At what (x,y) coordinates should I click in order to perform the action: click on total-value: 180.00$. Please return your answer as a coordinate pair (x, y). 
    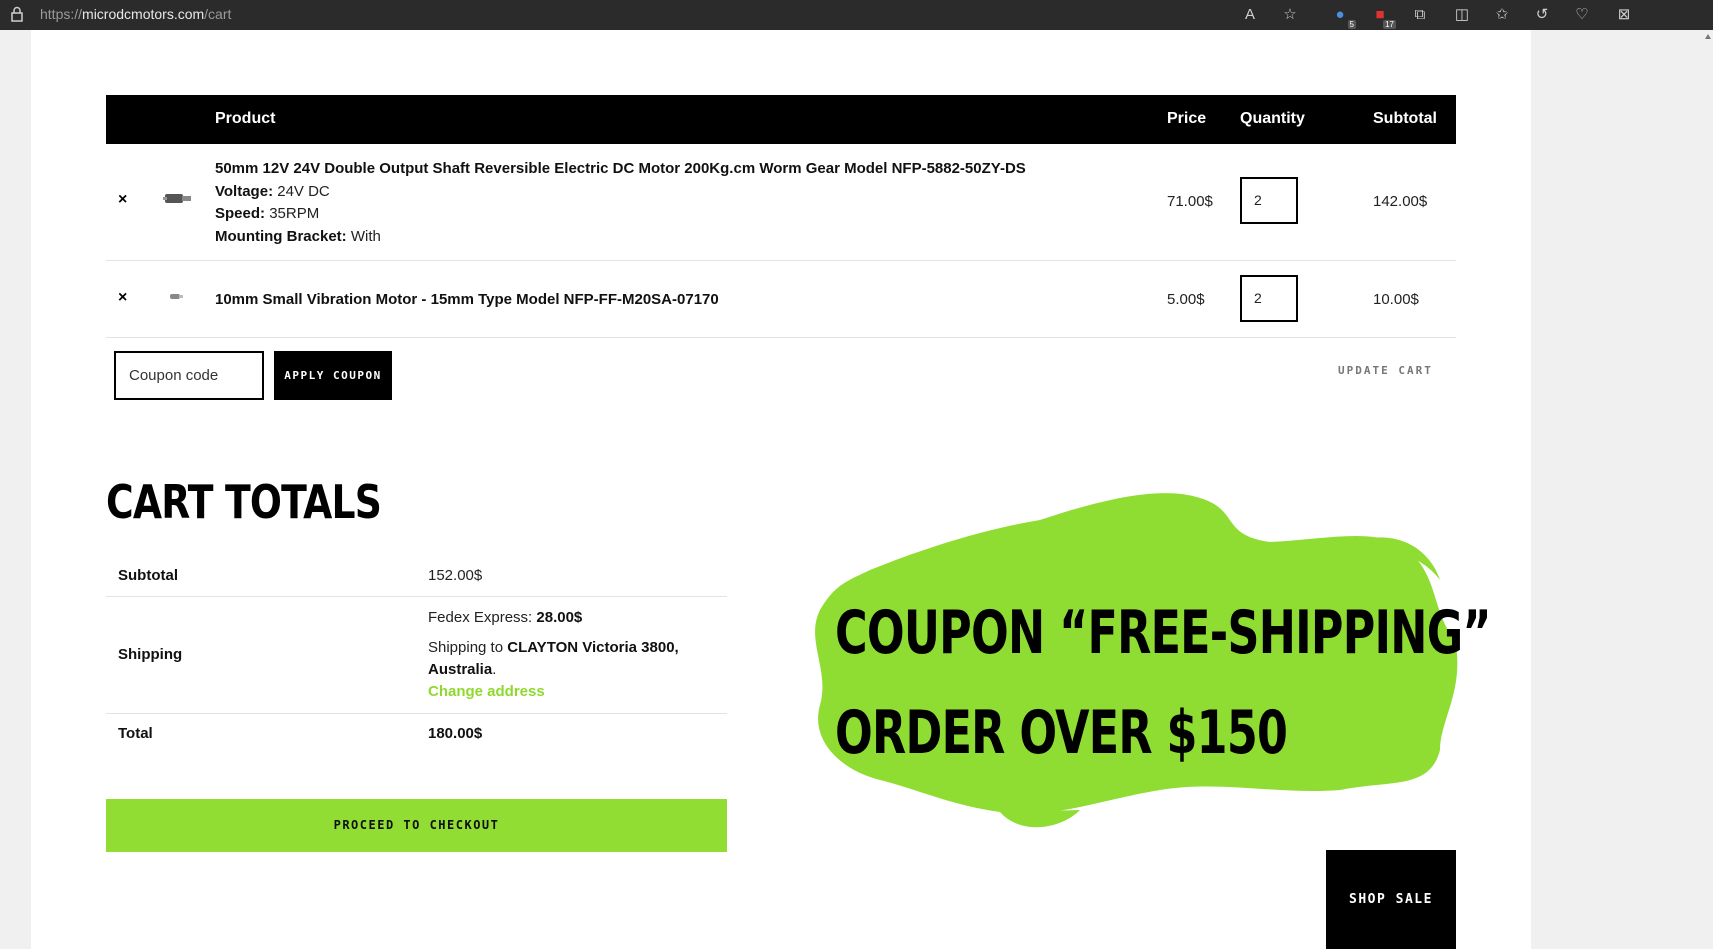
    Looking at the image, I should click on (455, 733).